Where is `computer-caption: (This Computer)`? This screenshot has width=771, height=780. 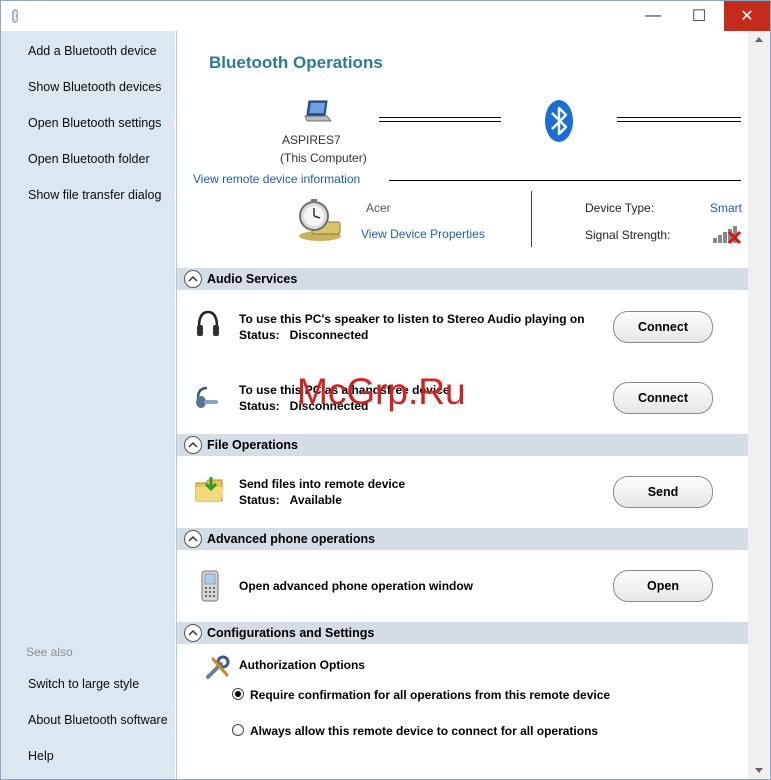 computer-caption: (This Computer) is located at coordinates (323, 158).